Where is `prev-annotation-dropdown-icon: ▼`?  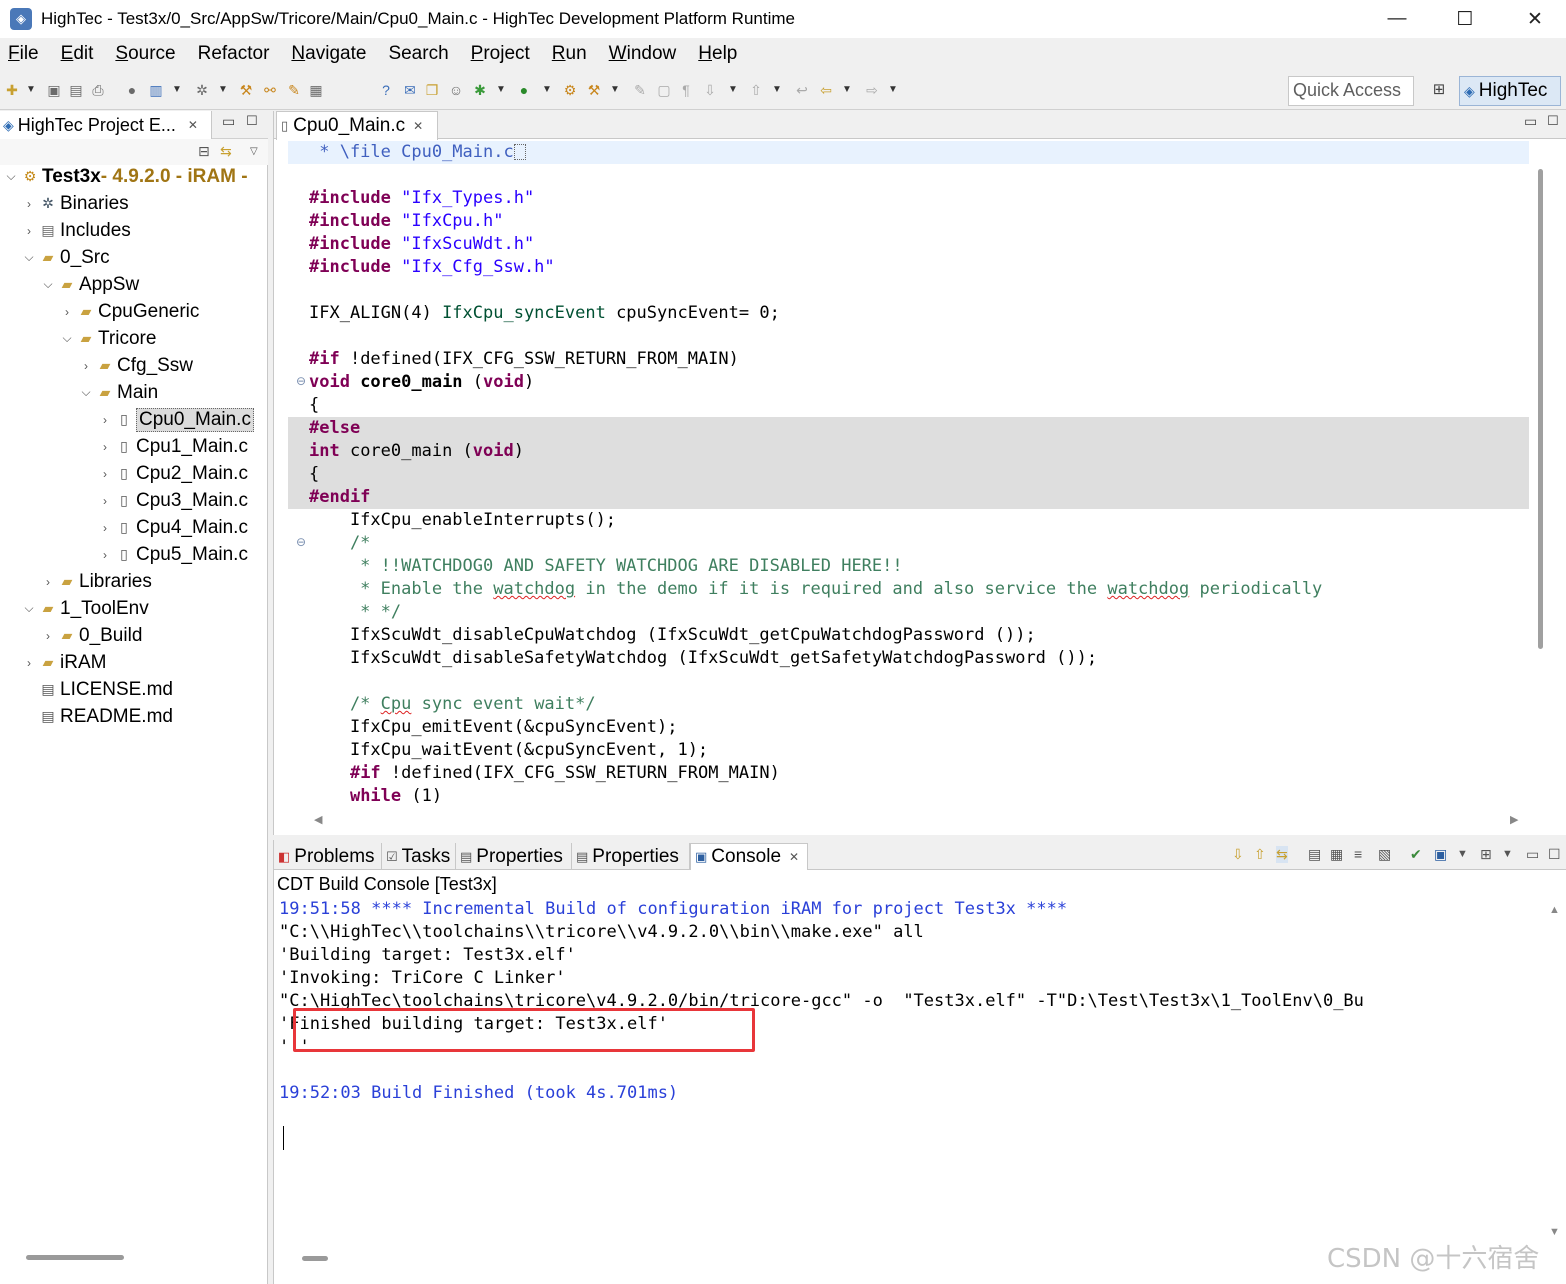
prev-annotation-dropdown-icon: ▼ is located at coordinates (777, 89).